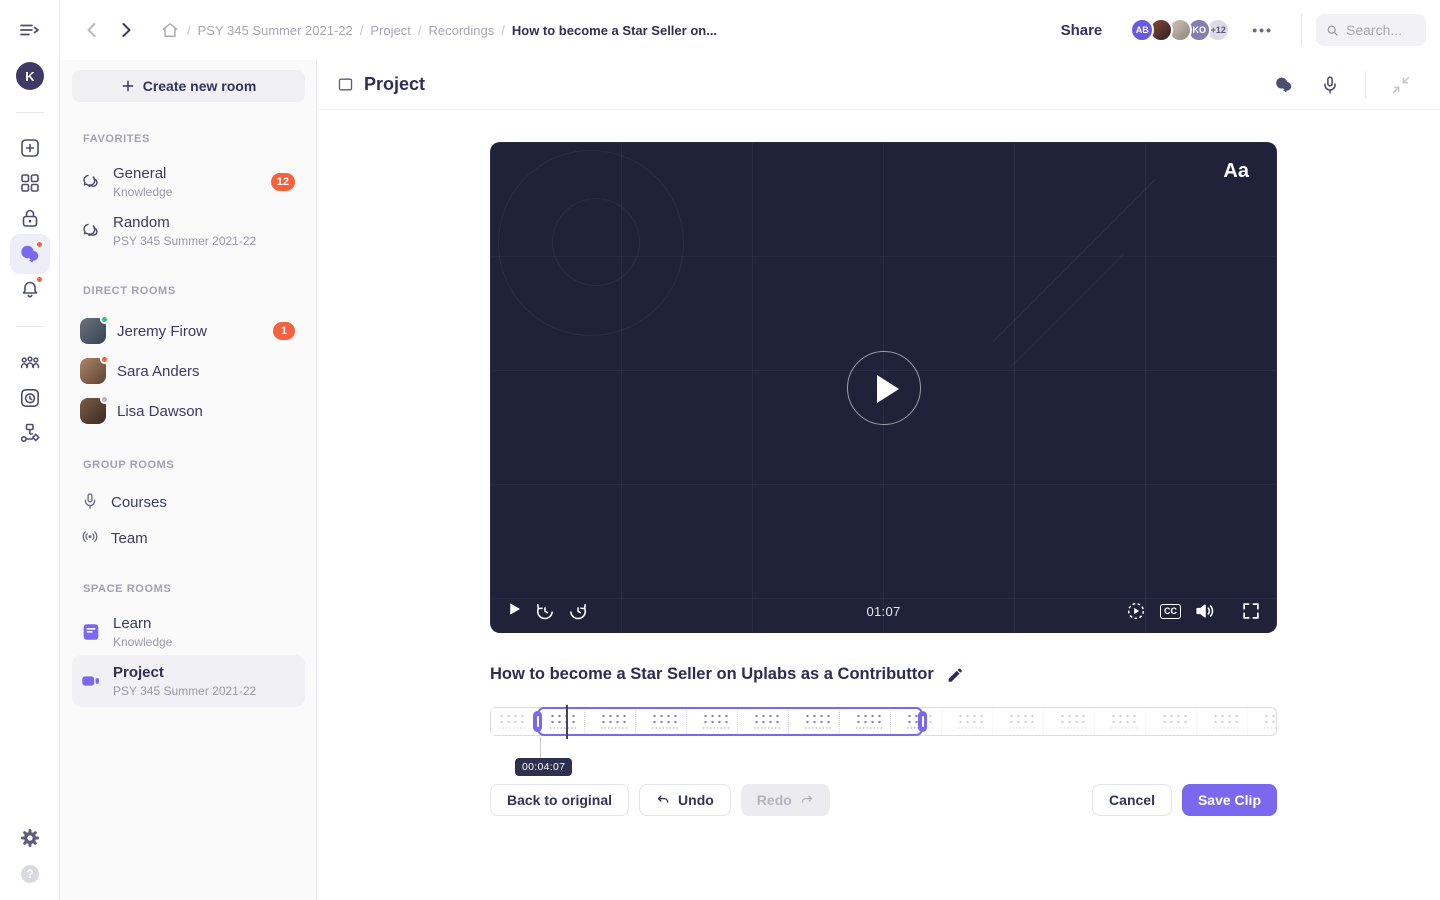 This screenshot has width=1440, height=900. Describe the element at coordinates (395, 84) in the screenshot. I see `room-title: Project` at that location.